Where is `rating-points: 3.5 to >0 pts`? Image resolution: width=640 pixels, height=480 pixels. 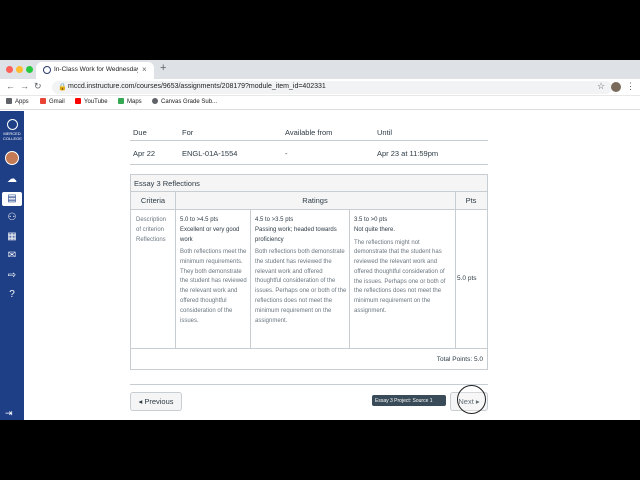
rating-points: 3.5 to >0 pts is located at coordinates (371, 220).